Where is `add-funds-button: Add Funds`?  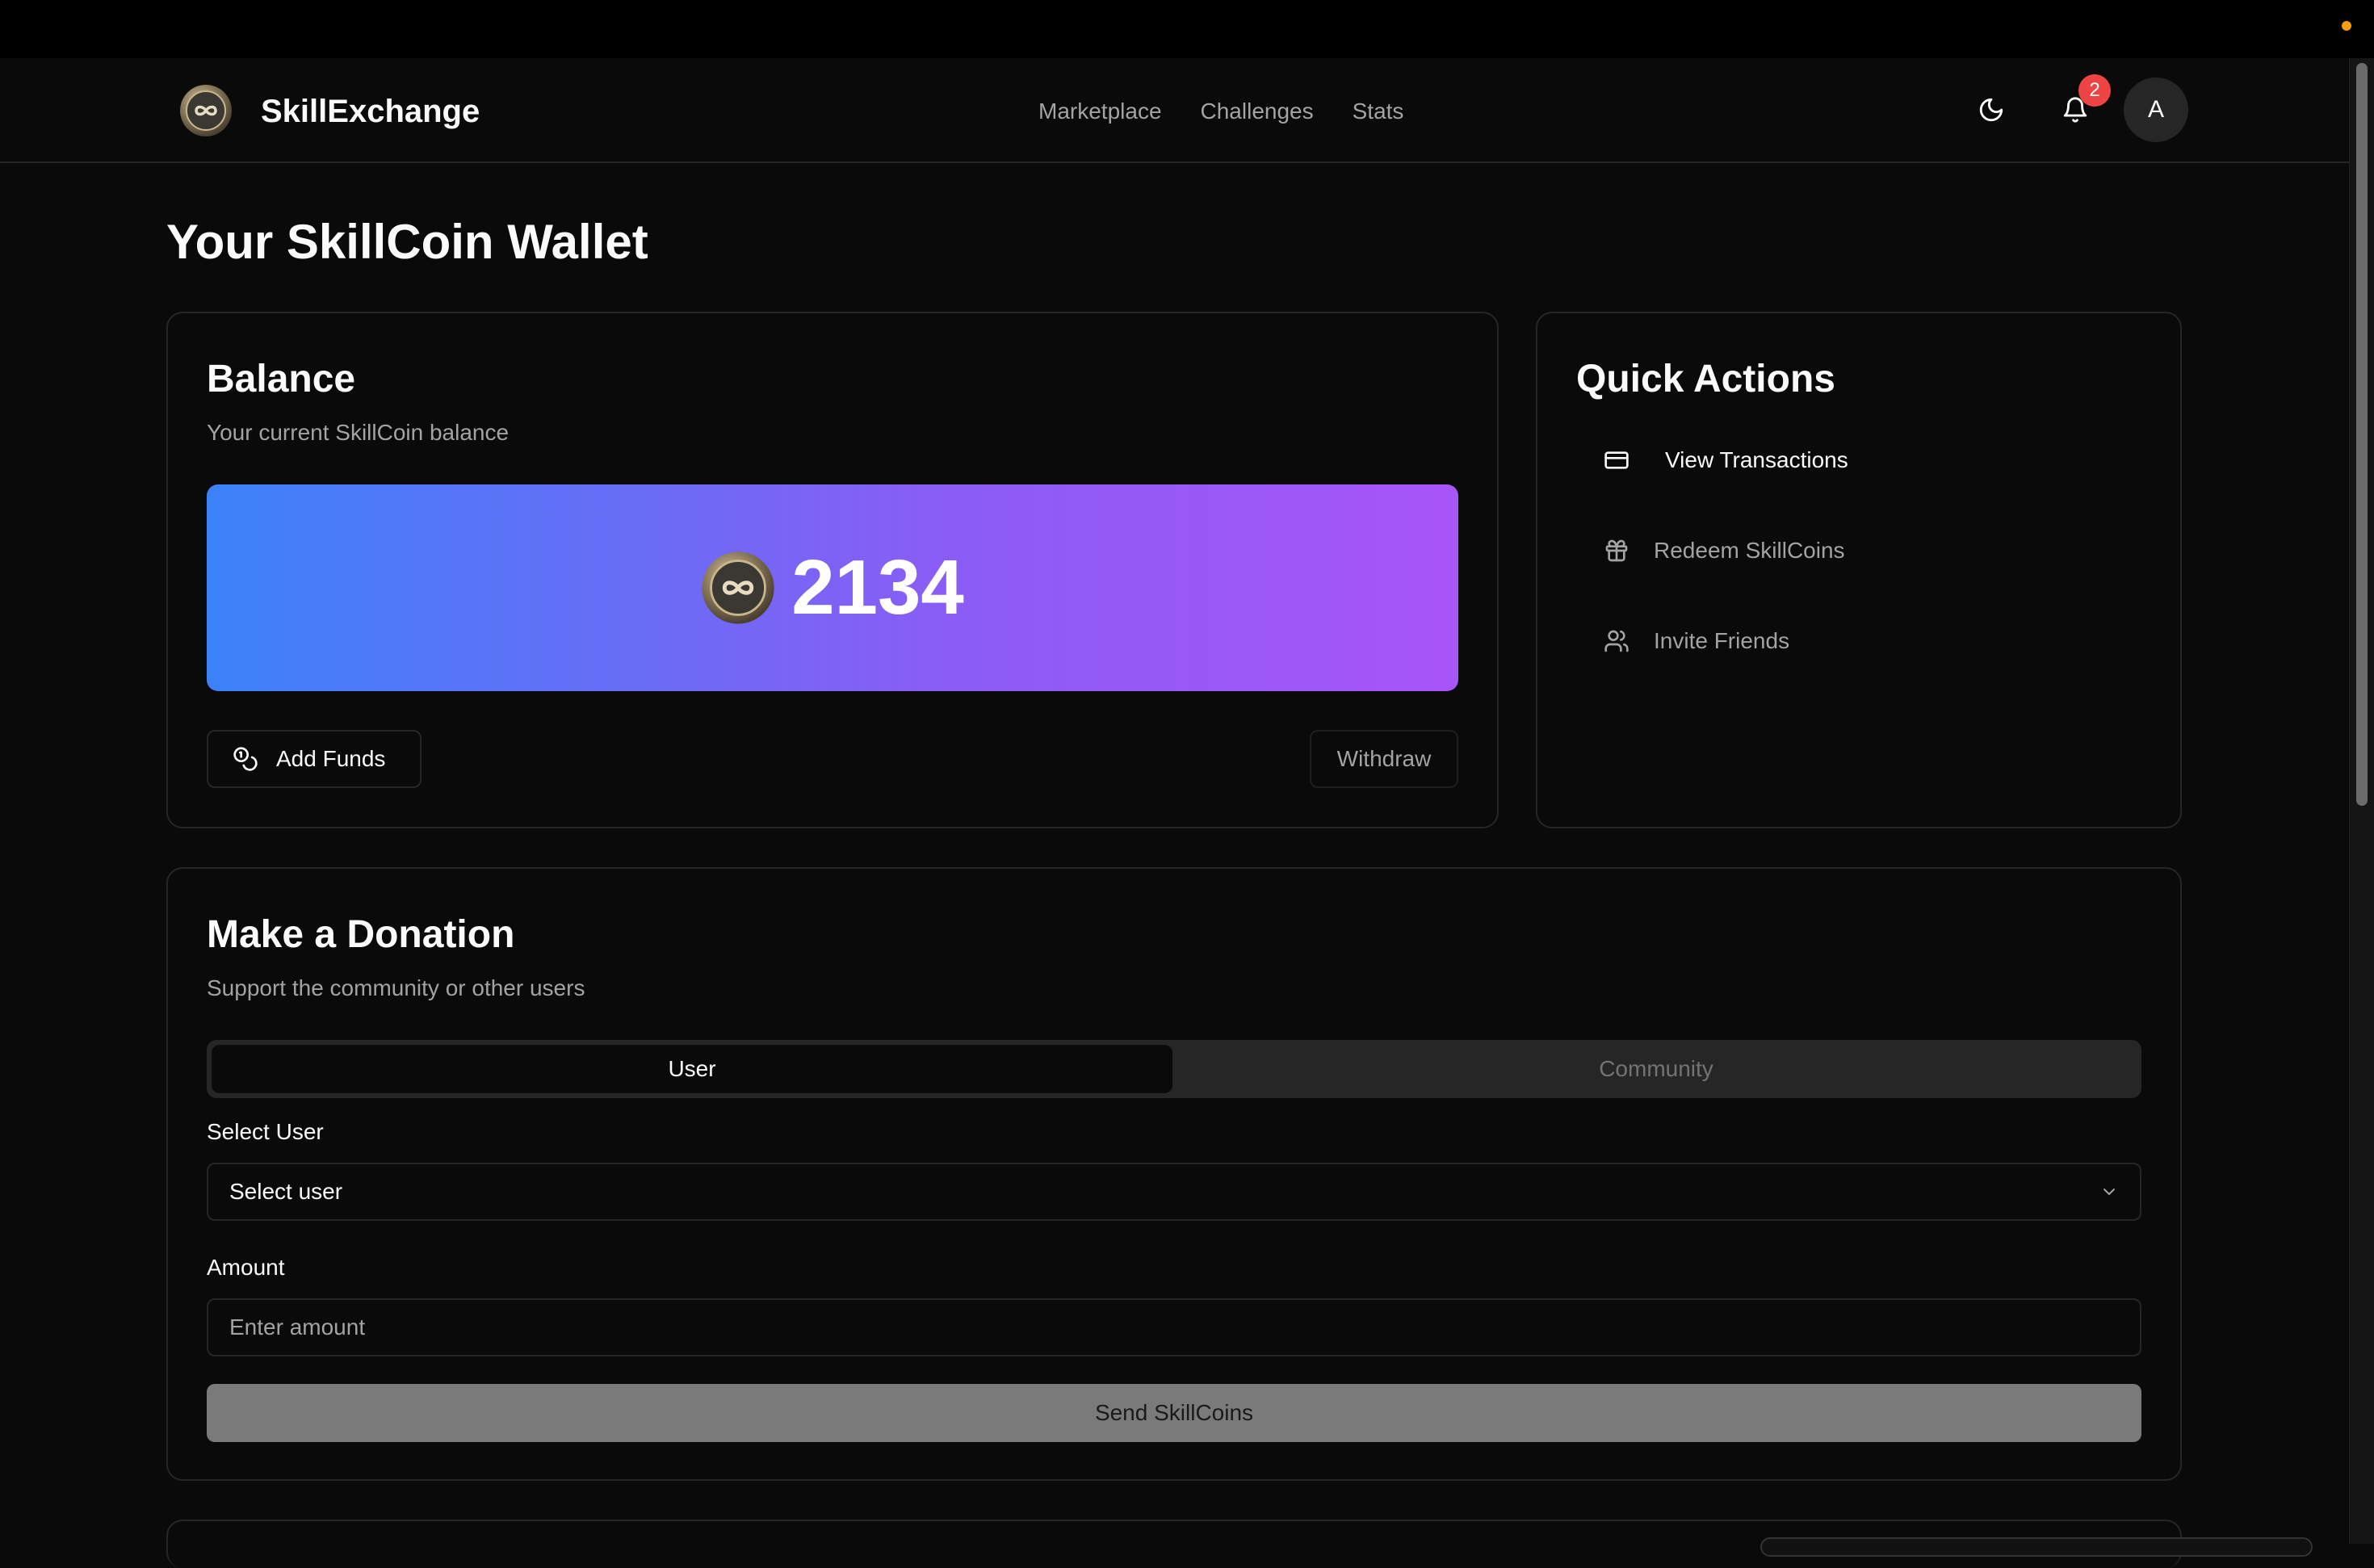
add-funds-button: Add Funds is located at coordinates (314, 759).